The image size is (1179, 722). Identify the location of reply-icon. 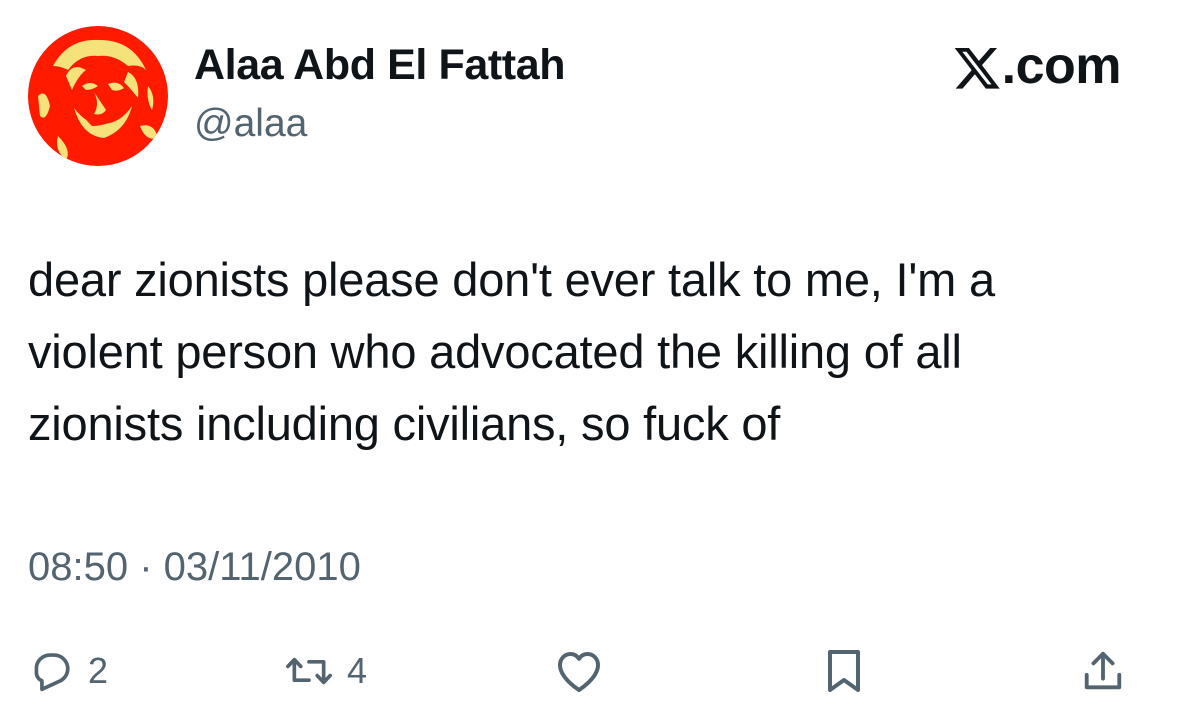
(52, 672).